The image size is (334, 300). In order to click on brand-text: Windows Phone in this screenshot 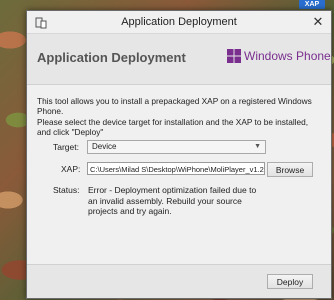, I will do `click(287, 56)`.